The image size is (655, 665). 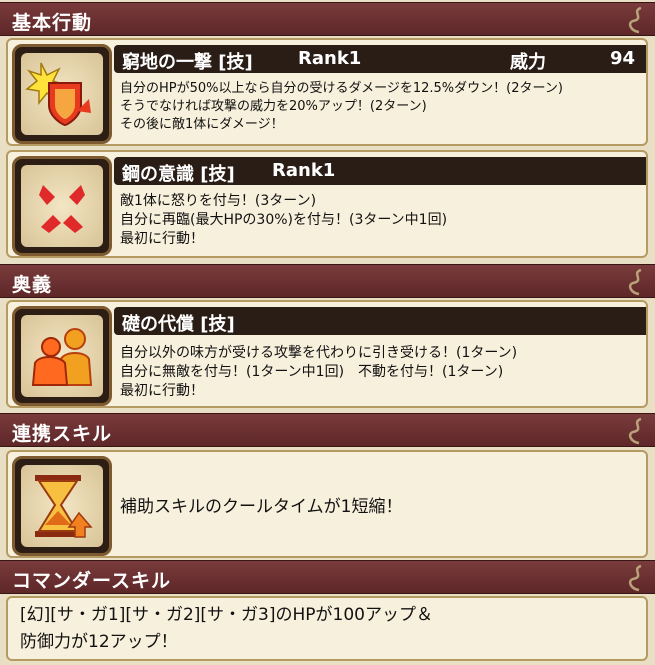 What do you see at coordinates (528, 62) in the screenshot?
I see `power-label: 威力` at bounding box center [528, 62].